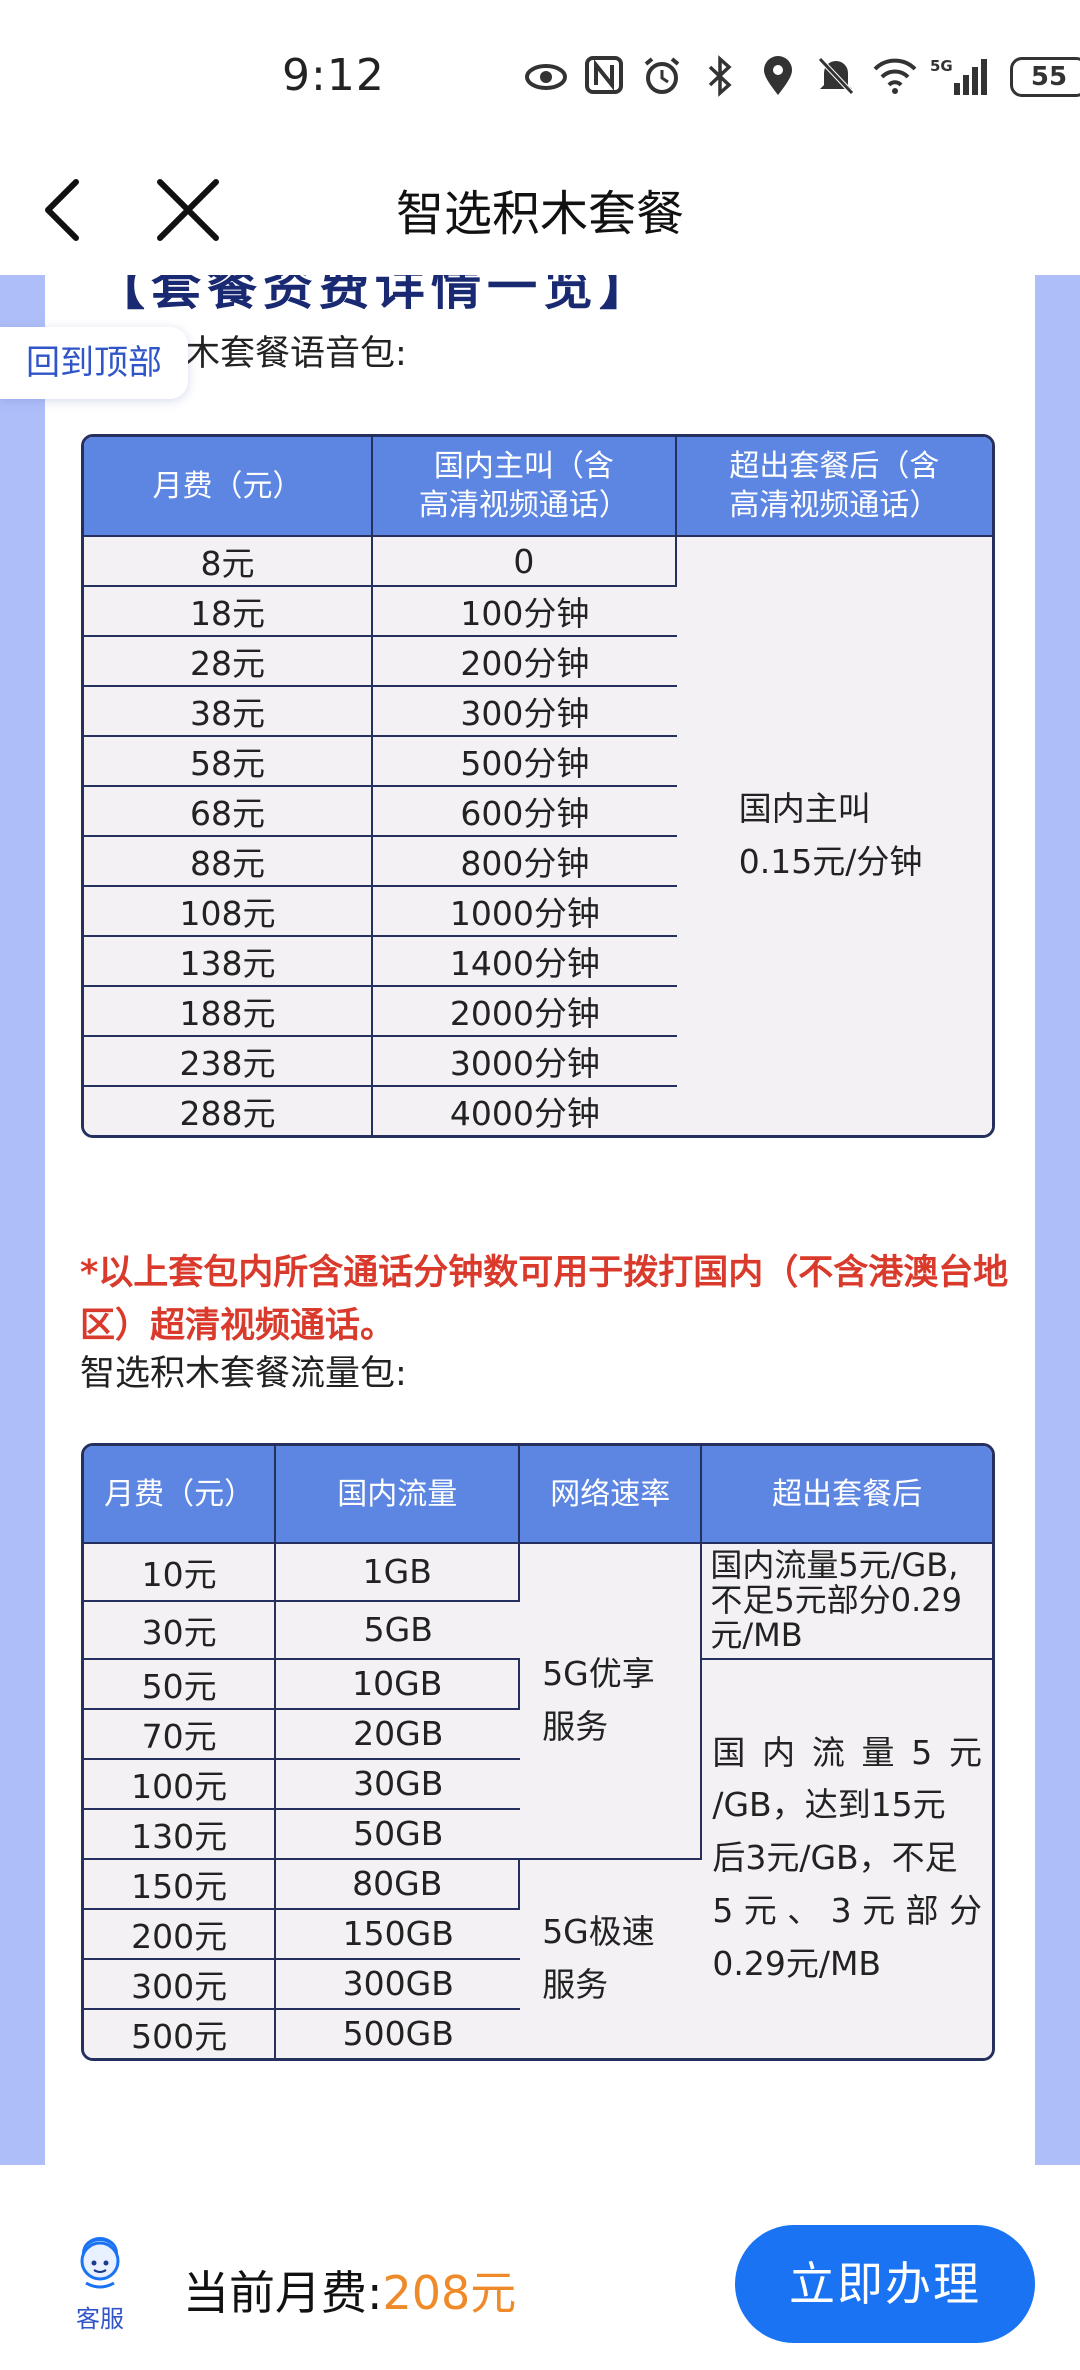 This screenshot has width=1080, height=2370. I want to click on alarm-icon, so click(662, 77).